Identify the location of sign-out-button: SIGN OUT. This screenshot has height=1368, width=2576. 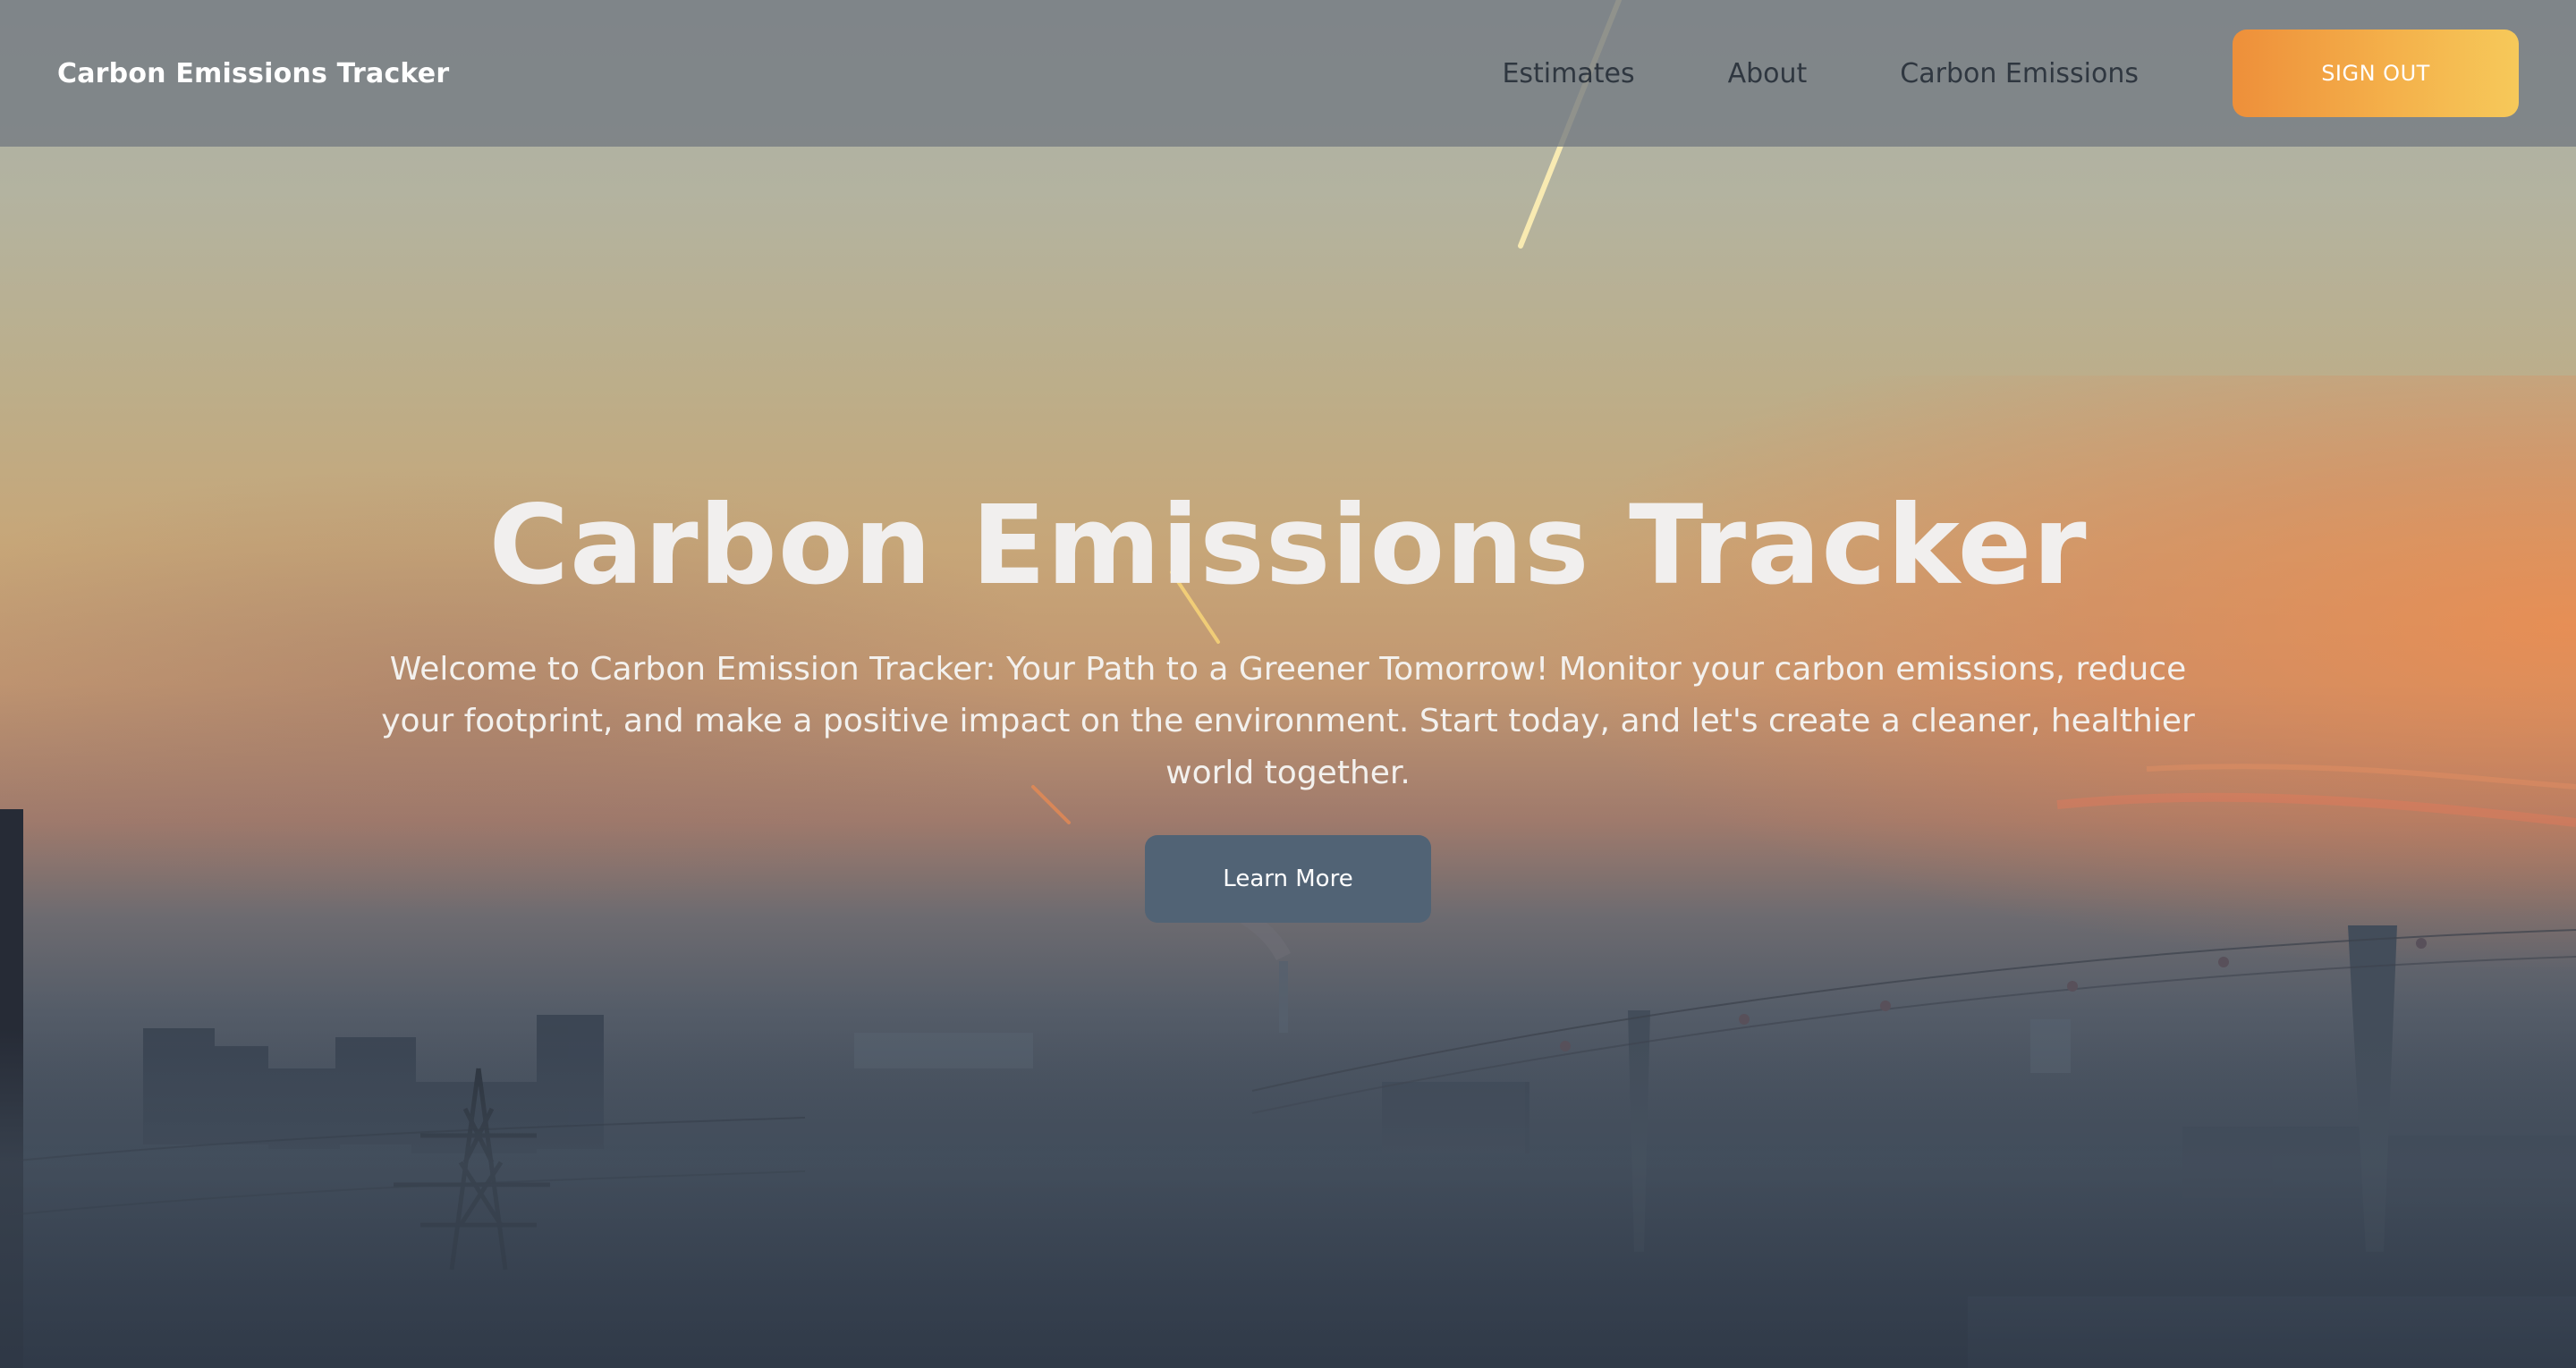
(2376, 73).